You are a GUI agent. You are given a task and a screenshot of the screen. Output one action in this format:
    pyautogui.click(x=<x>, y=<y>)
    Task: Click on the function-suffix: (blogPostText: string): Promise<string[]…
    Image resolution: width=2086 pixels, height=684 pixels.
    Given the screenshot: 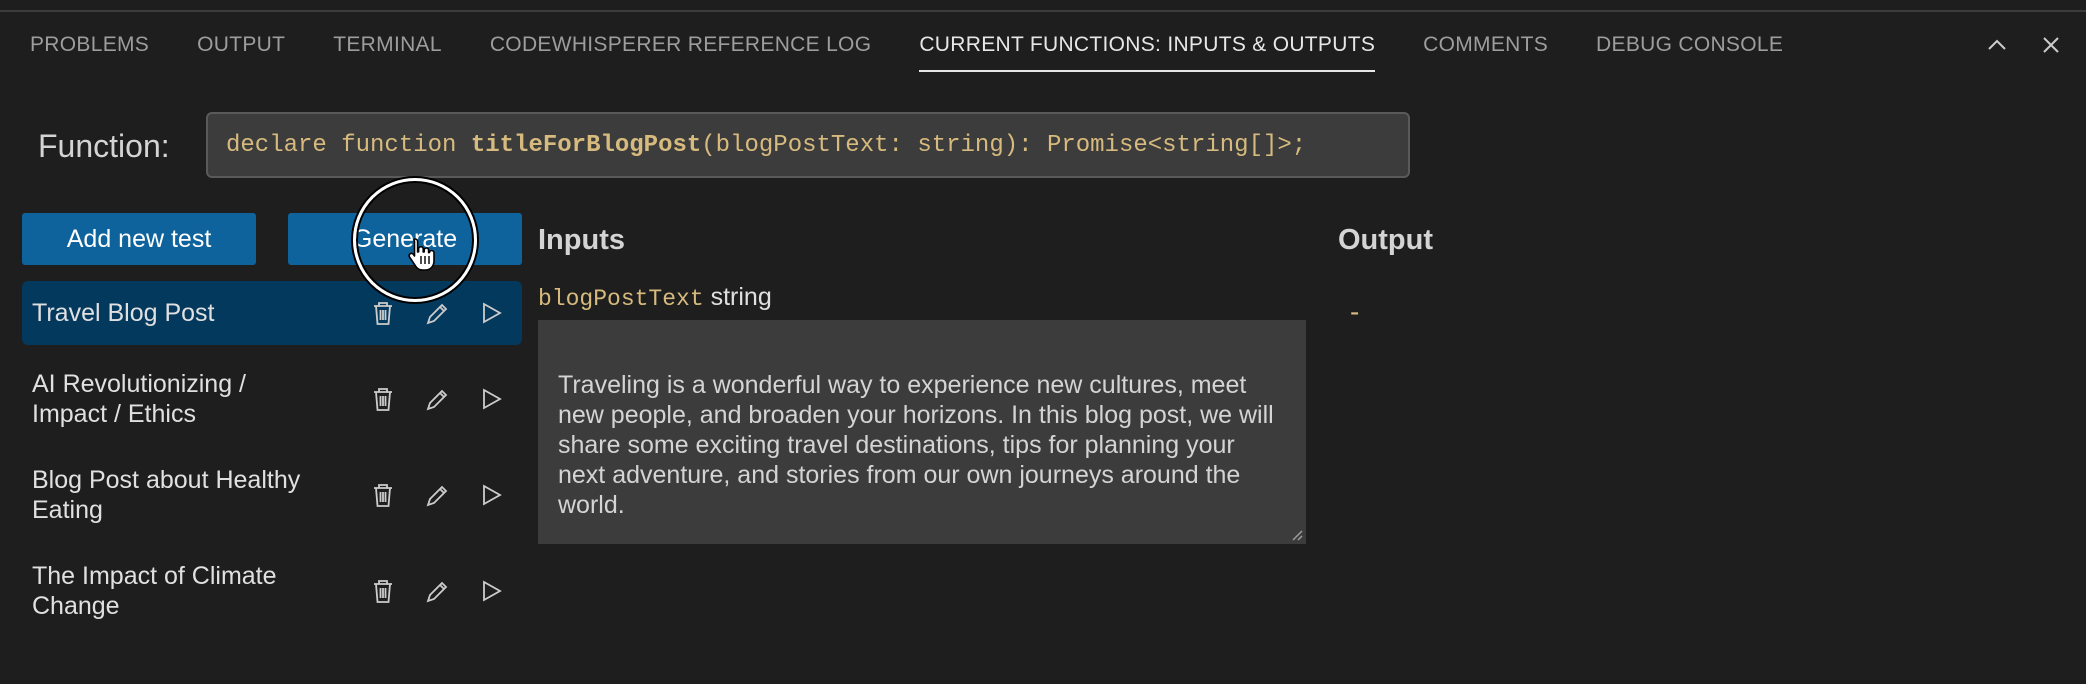 What is the action you would take?
    pyautogui.click(x=1004, y=145)
    